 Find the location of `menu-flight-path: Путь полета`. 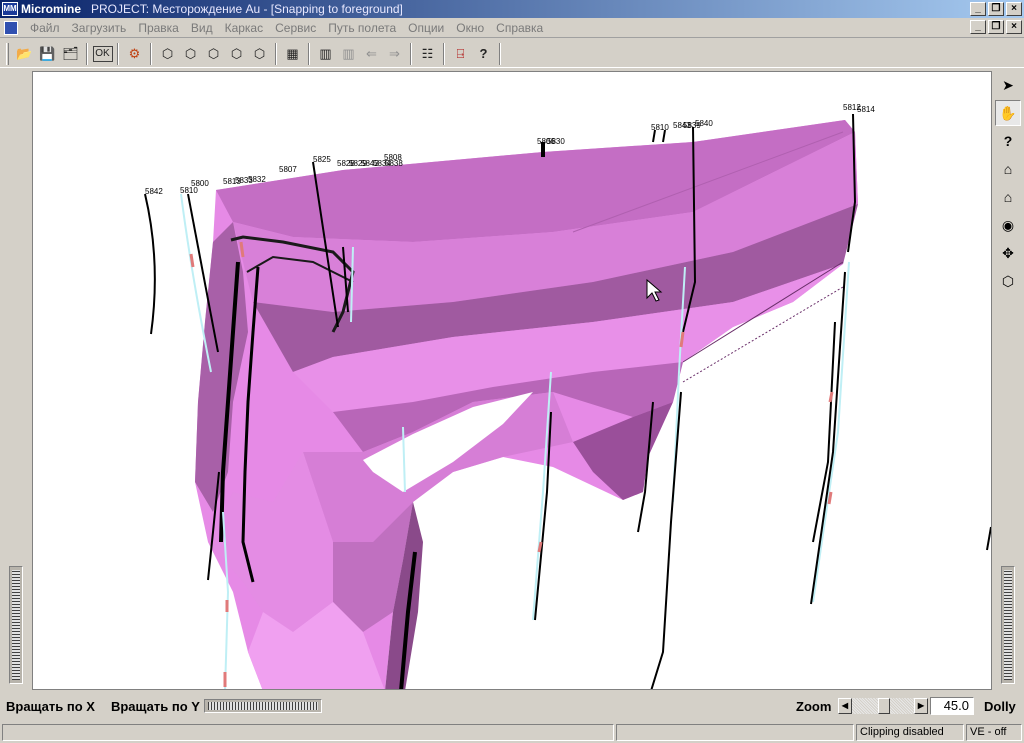

menu-flight-path: Путь полета is located at coordinates (362, 28).